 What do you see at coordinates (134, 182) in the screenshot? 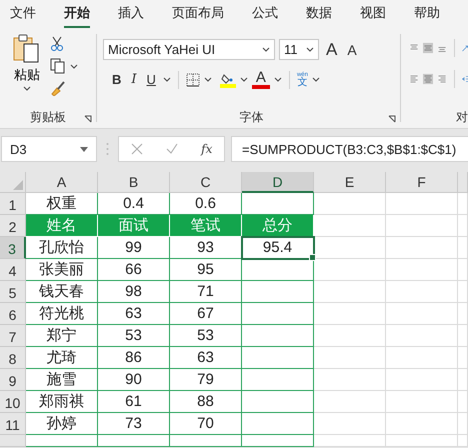
I see `column-header: B` at bounding box center [134, 182].